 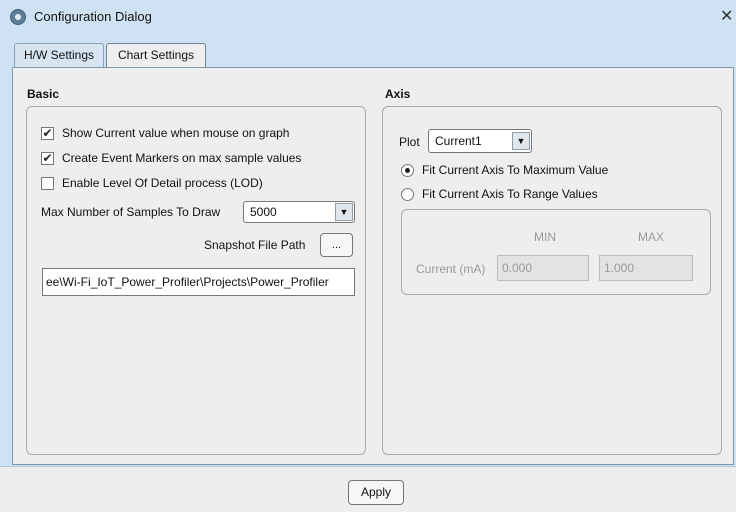 What do you see at coordinates (263, 212) in the screenshot?
I see `max-samples-value: 5000` at bounding box center [263, 212].